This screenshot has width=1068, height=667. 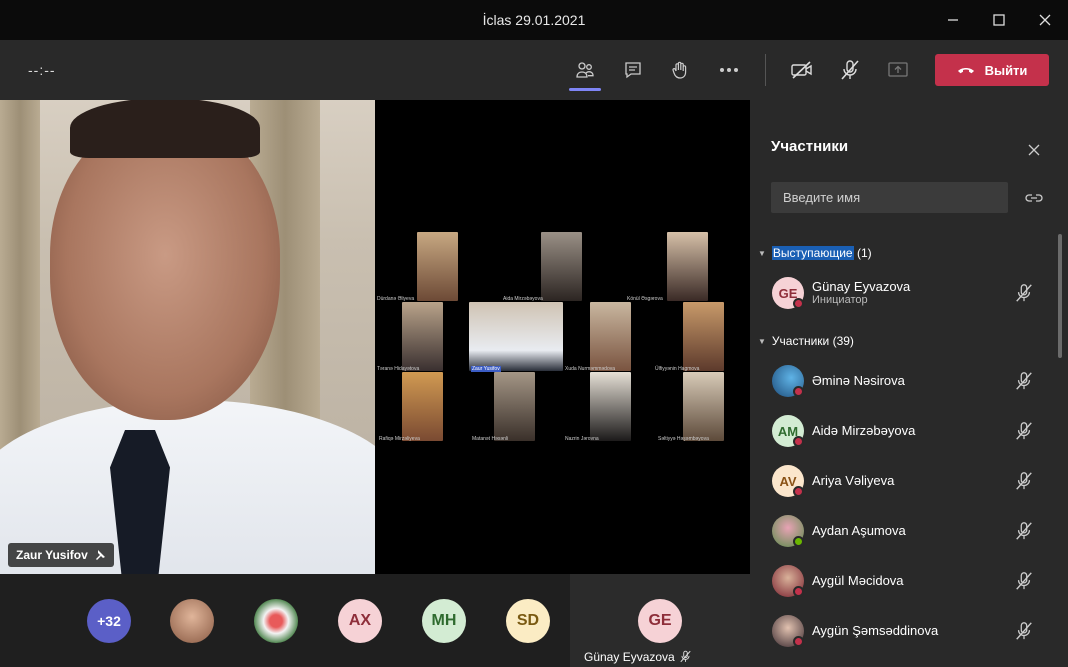 I want to click on participant-row: Aydan Aşumova, so click(x=902, y=531).